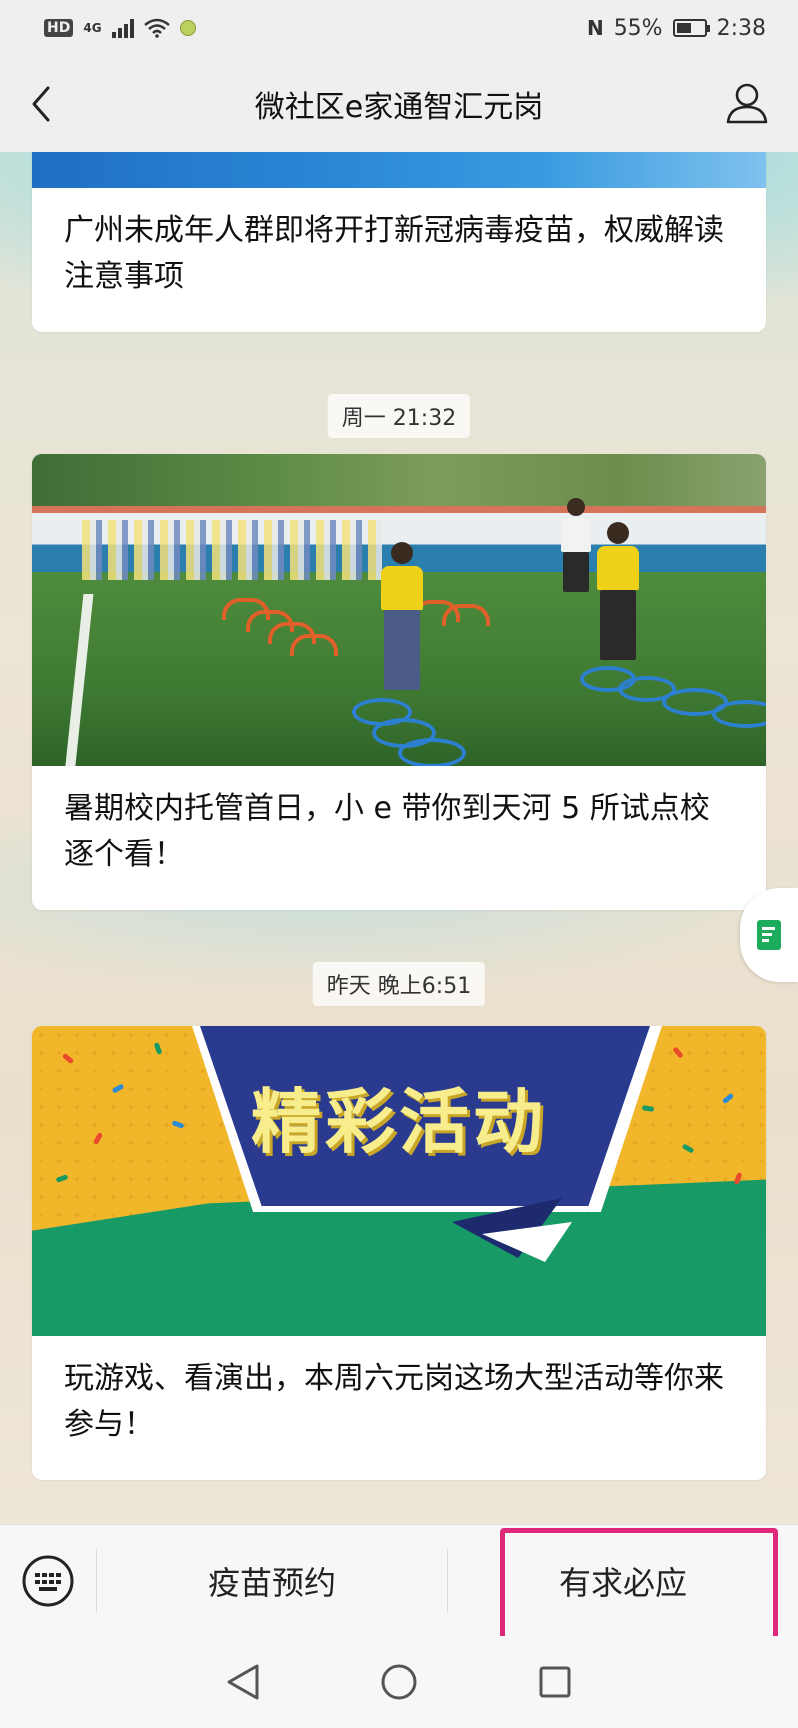 The height and width of the screenshot is (1728, 798). What do you see at coordinates (156, 28) in the screenshot?
I see `wifi-icon` at bounding box center [156, 28].